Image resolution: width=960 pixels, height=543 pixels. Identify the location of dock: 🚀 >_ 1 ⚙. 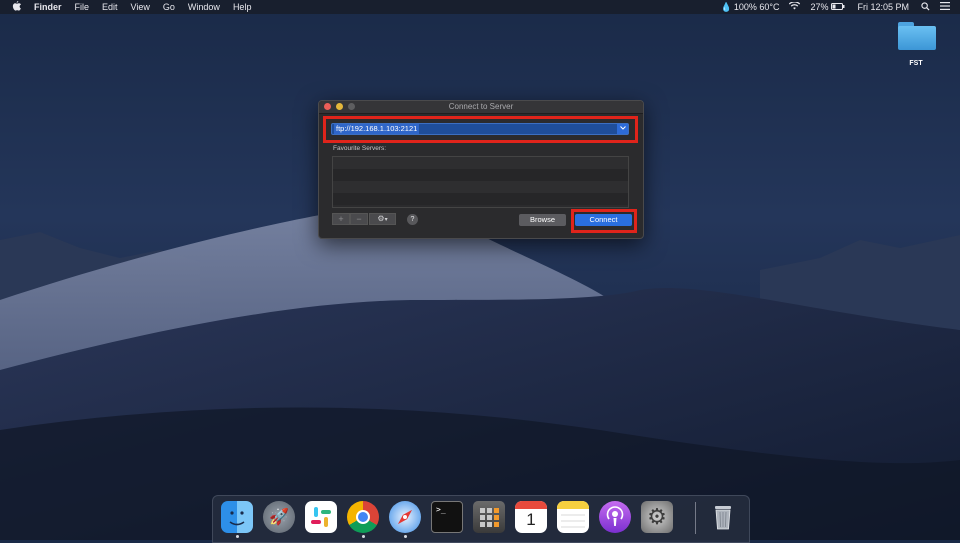
(481, 519).